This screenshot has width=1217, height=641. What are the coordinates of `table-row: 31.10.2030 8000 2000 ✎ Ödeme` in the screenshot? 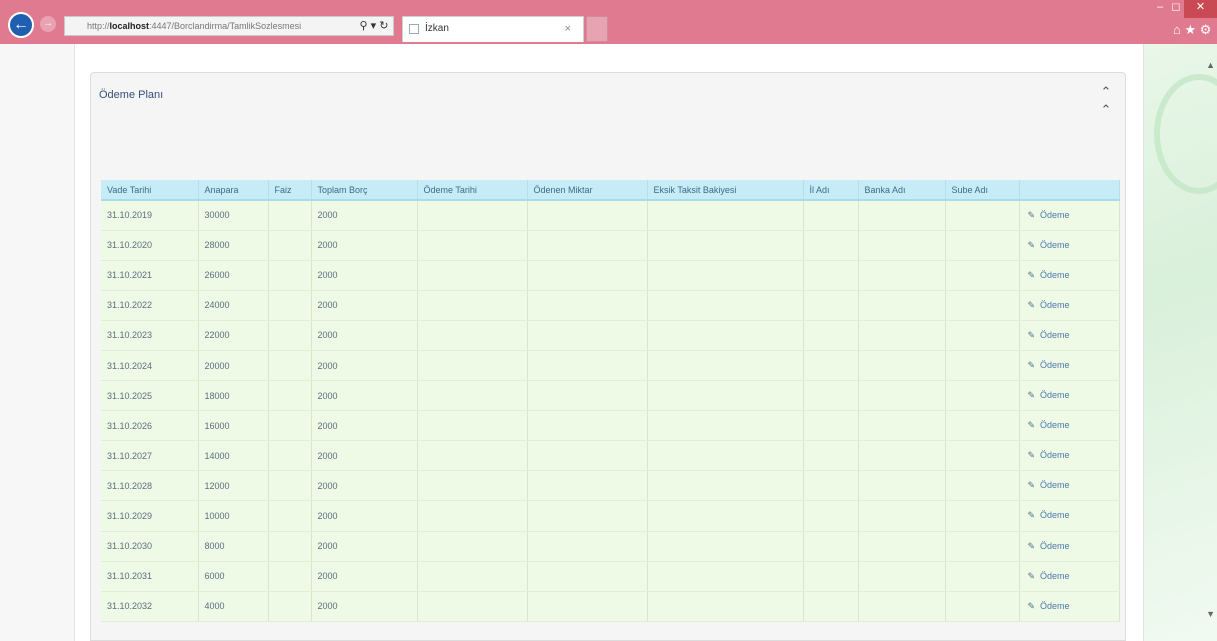 It's located at (610, 546).